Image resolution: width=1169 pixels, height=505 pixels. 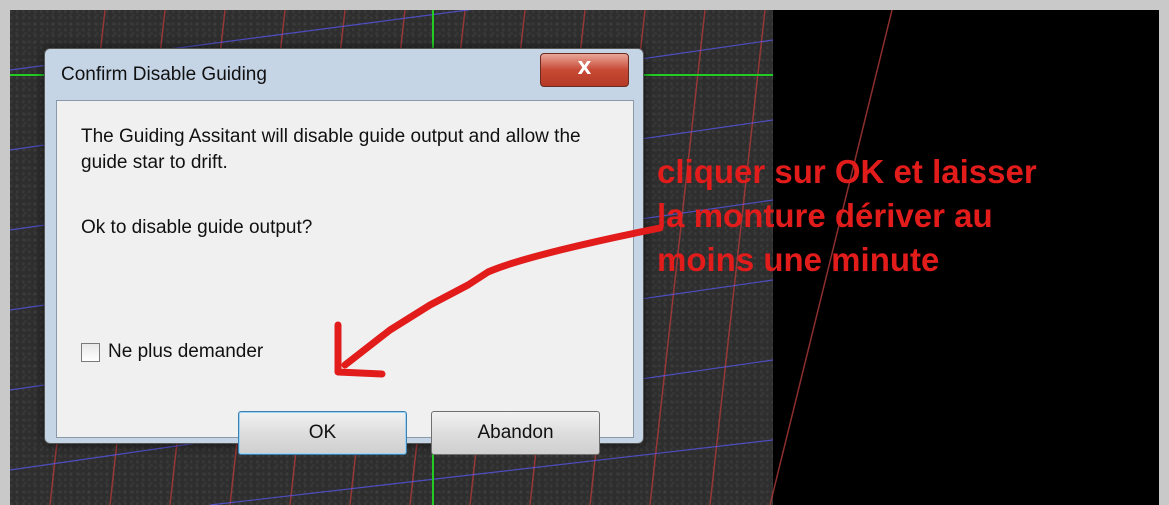 I want to click on dialog-question: Ok to disable guide output?, so click(x=197, y=227).